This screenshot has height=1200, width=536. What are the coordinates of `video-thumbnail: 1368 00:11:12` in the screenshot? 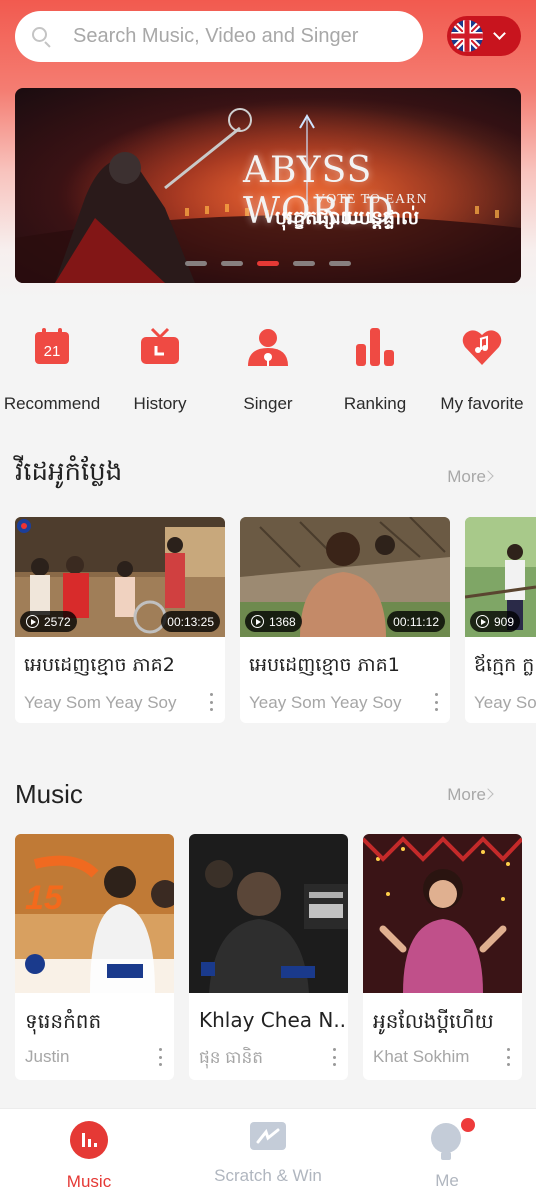 It's located at (345, 577).